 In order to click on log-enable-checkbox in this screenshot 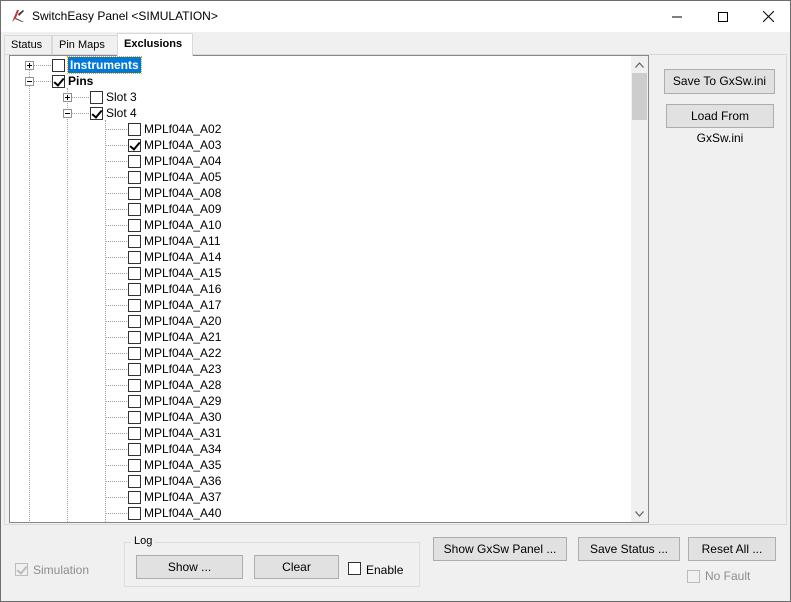, I will do `click(354, 568)`.